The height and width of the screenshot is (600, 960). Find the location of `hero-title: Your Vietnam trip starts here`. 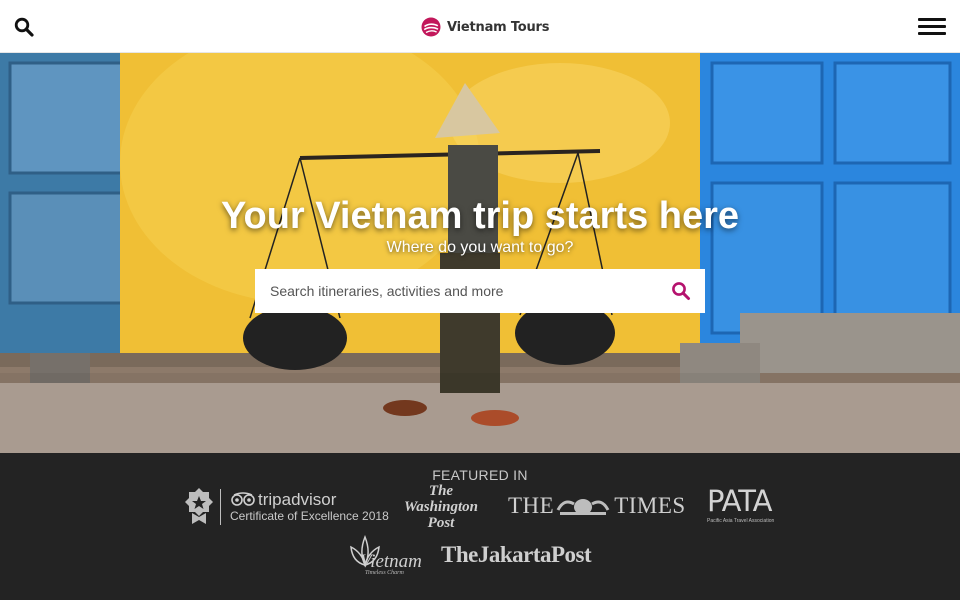

hero-title: Your Vietnam trip starts here is located at coordinates (480, 216).